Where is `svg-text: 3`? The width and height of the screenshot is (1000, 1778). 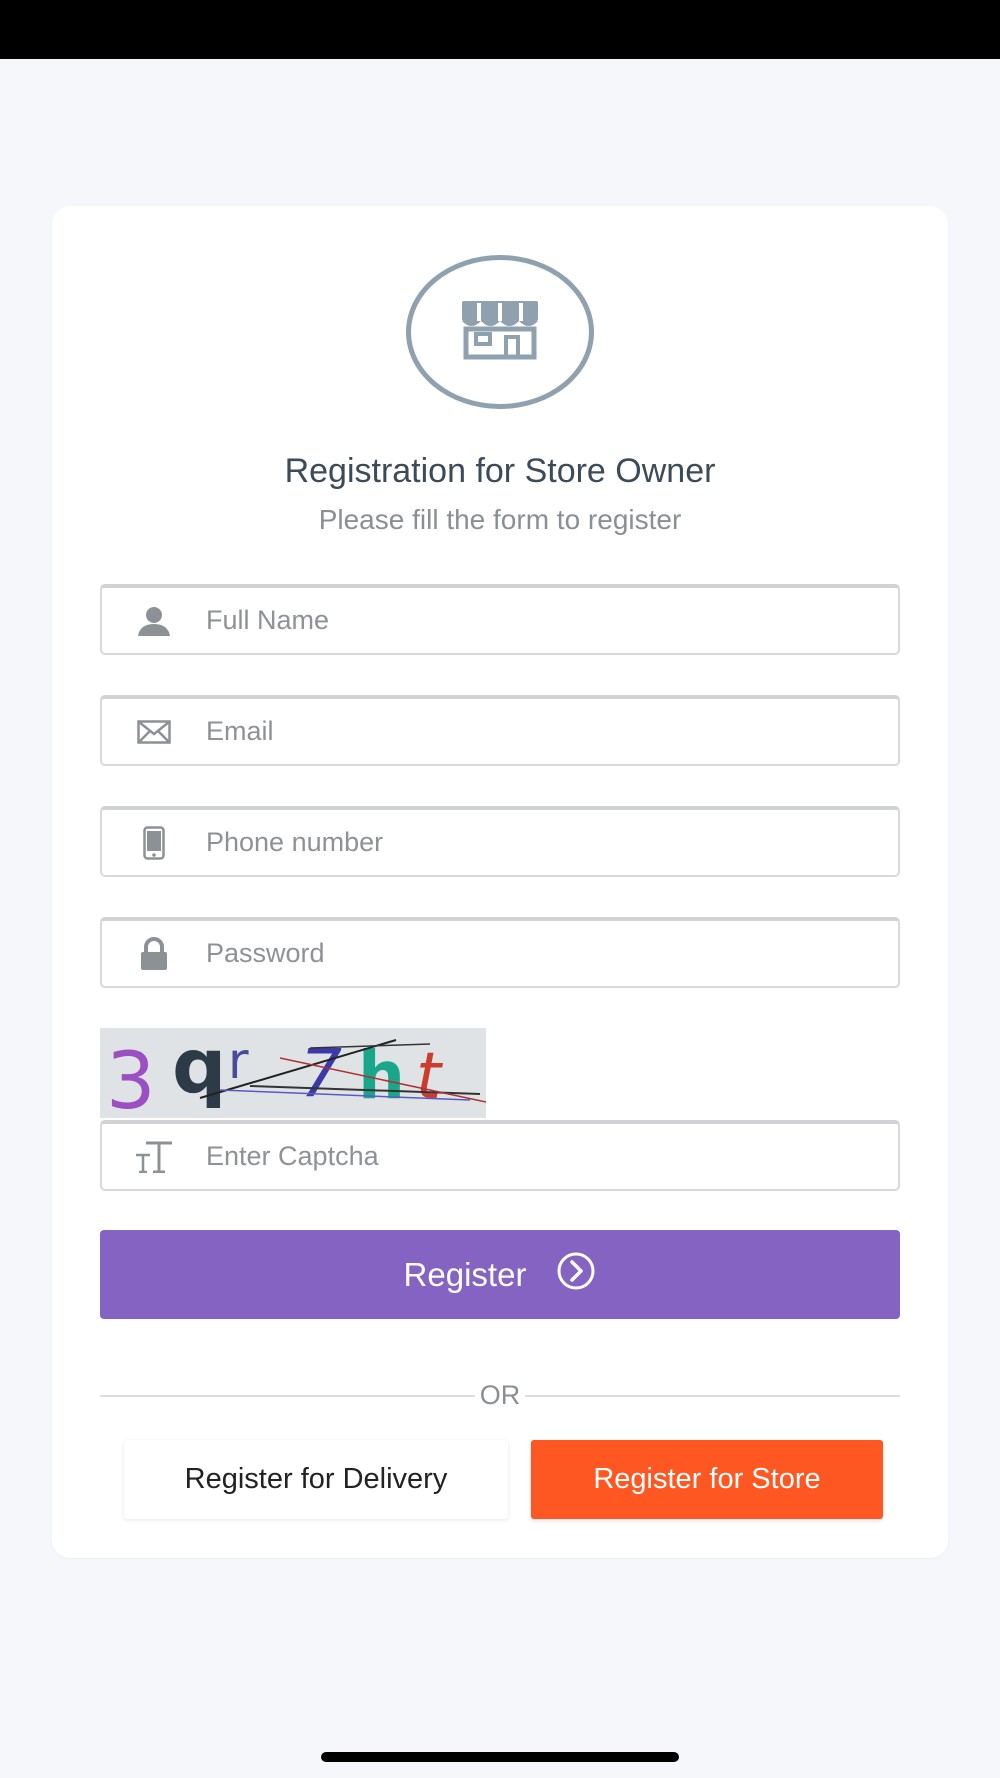 svg-text: 3 is located at coordinates (131, 1077).